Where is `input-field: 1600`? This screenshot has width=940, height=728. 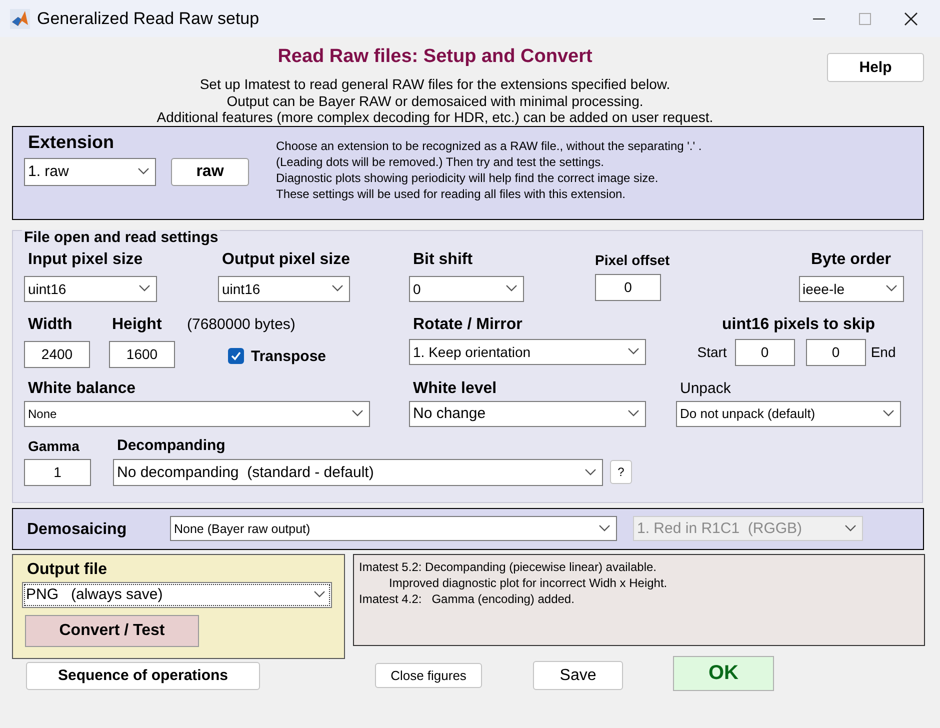 input-field: 1600 is located at coordinates (142, 354).